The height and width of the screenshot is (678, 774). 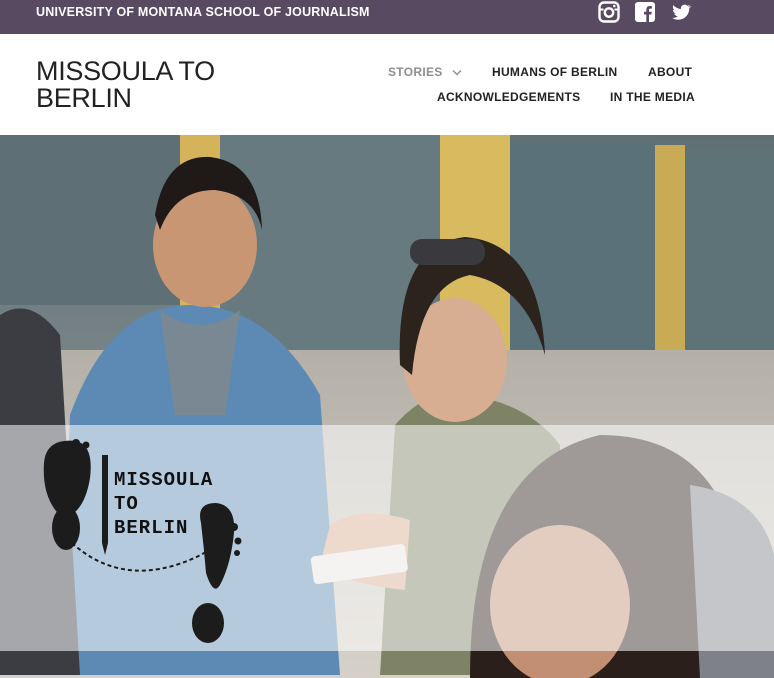 I want to click on chevron-down-icon, so click(x=457, y=73).